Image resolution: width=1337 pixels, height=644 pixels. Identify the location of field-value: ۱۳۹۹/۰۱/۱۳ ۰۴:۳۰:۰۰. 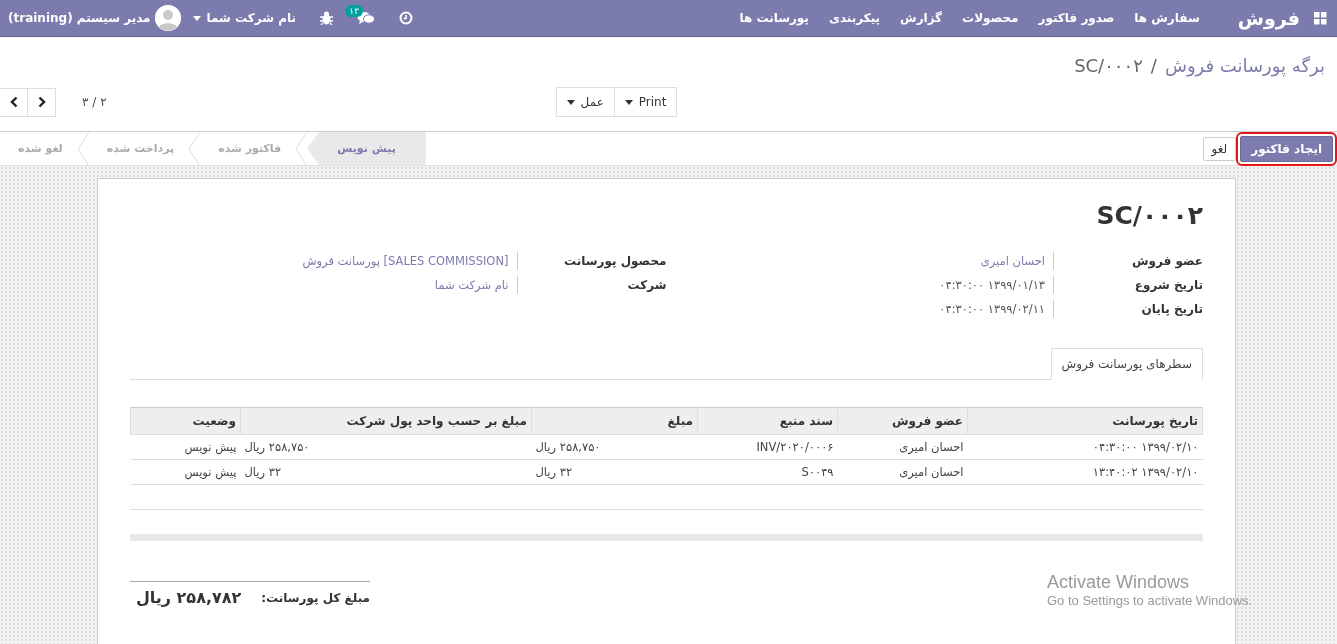
(992, 285).